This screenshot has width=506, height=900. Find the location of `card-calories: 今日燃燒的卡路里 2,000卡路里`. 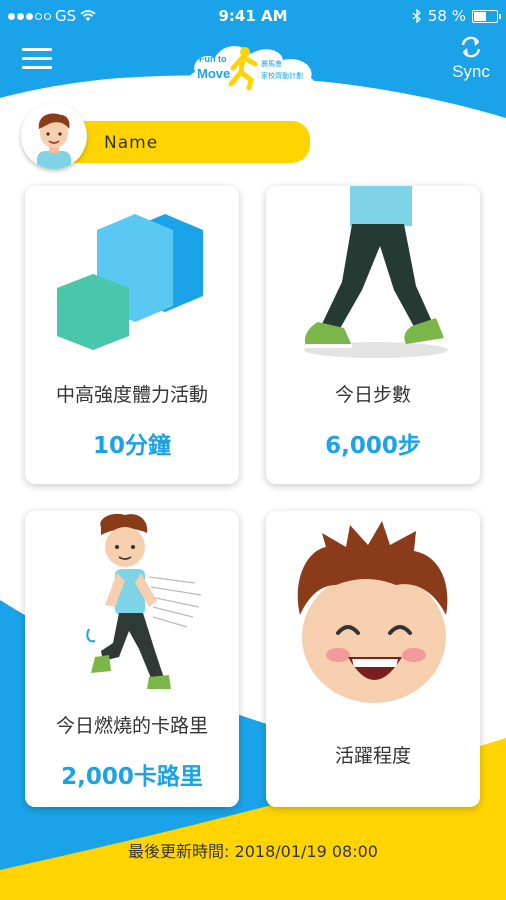

card-calories: 今日燃燒的卡路里 2,000卡路里 is located at coordinates (132, 659).